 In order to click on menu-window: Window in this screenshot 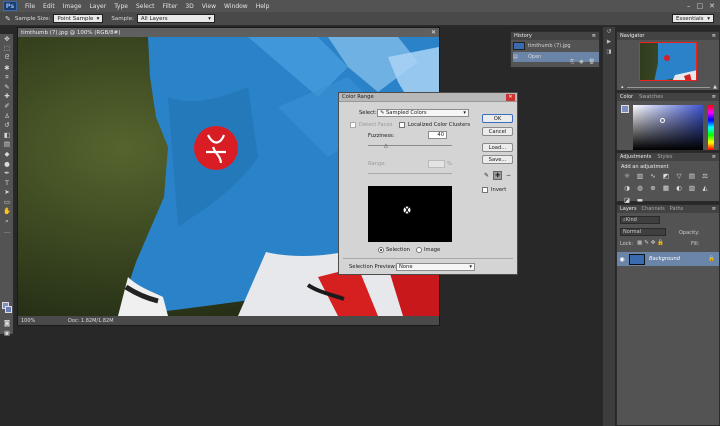, I will do `click(236, 6)`.